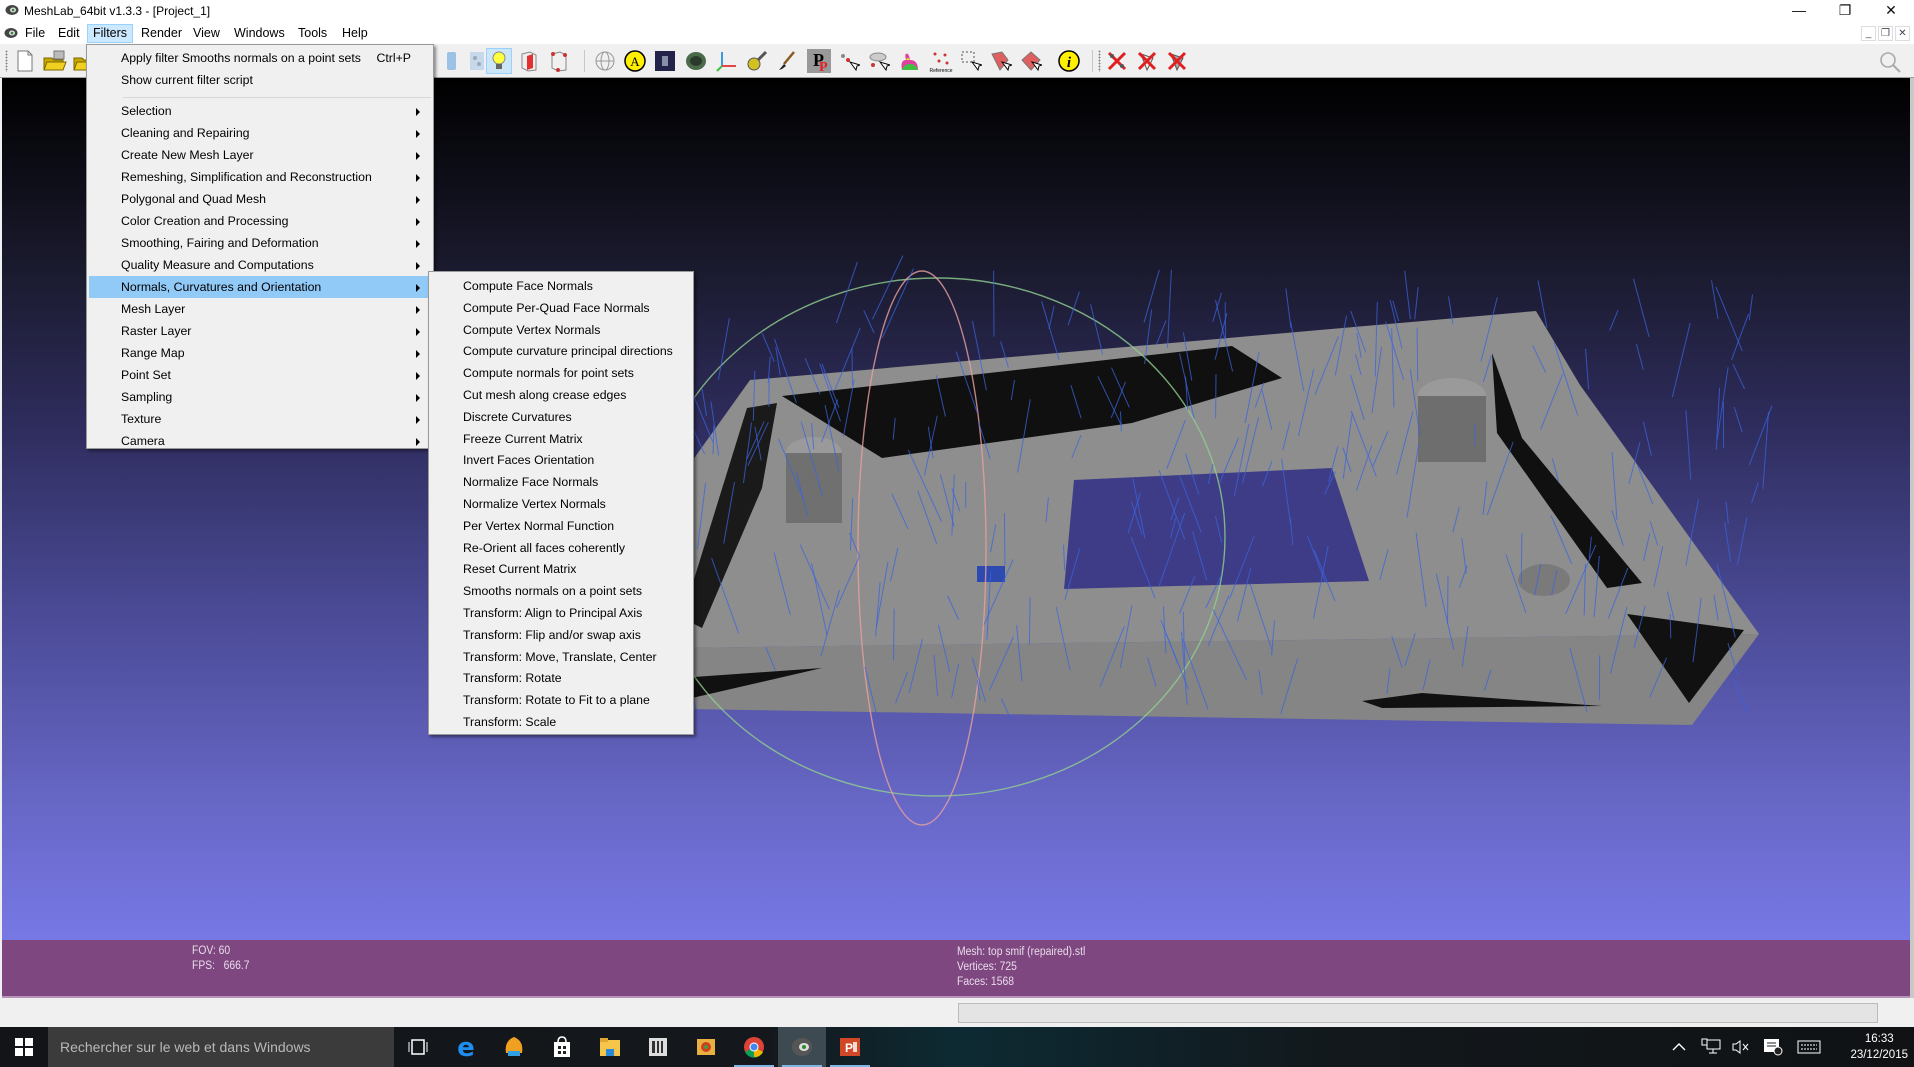  What do you see at coordinates (1890, 62) in the screenshot?
I see `search-icon` at bounding box center [1890, 62].